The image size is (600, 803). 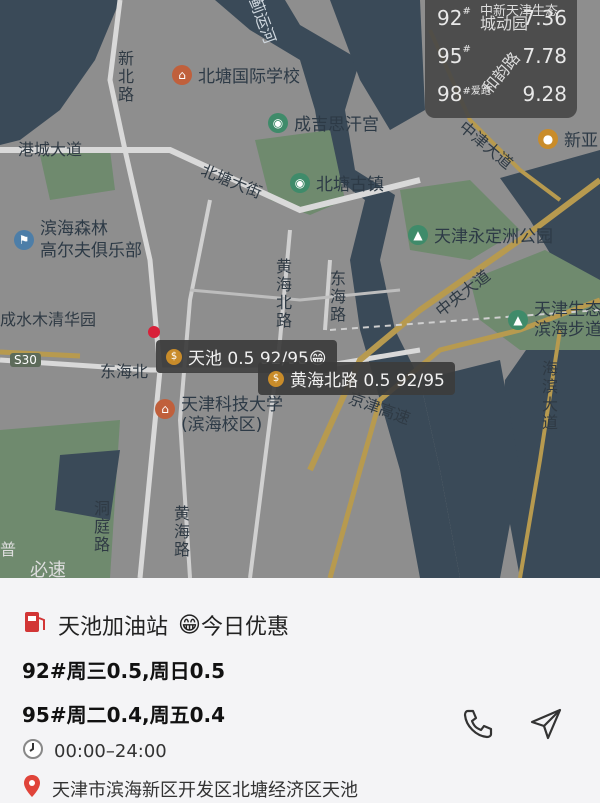 What do you see at coordinates (504, 23) in the screenshot?
I see `poi-chengdu-park: 城动园` at bounding box center [504, 23].